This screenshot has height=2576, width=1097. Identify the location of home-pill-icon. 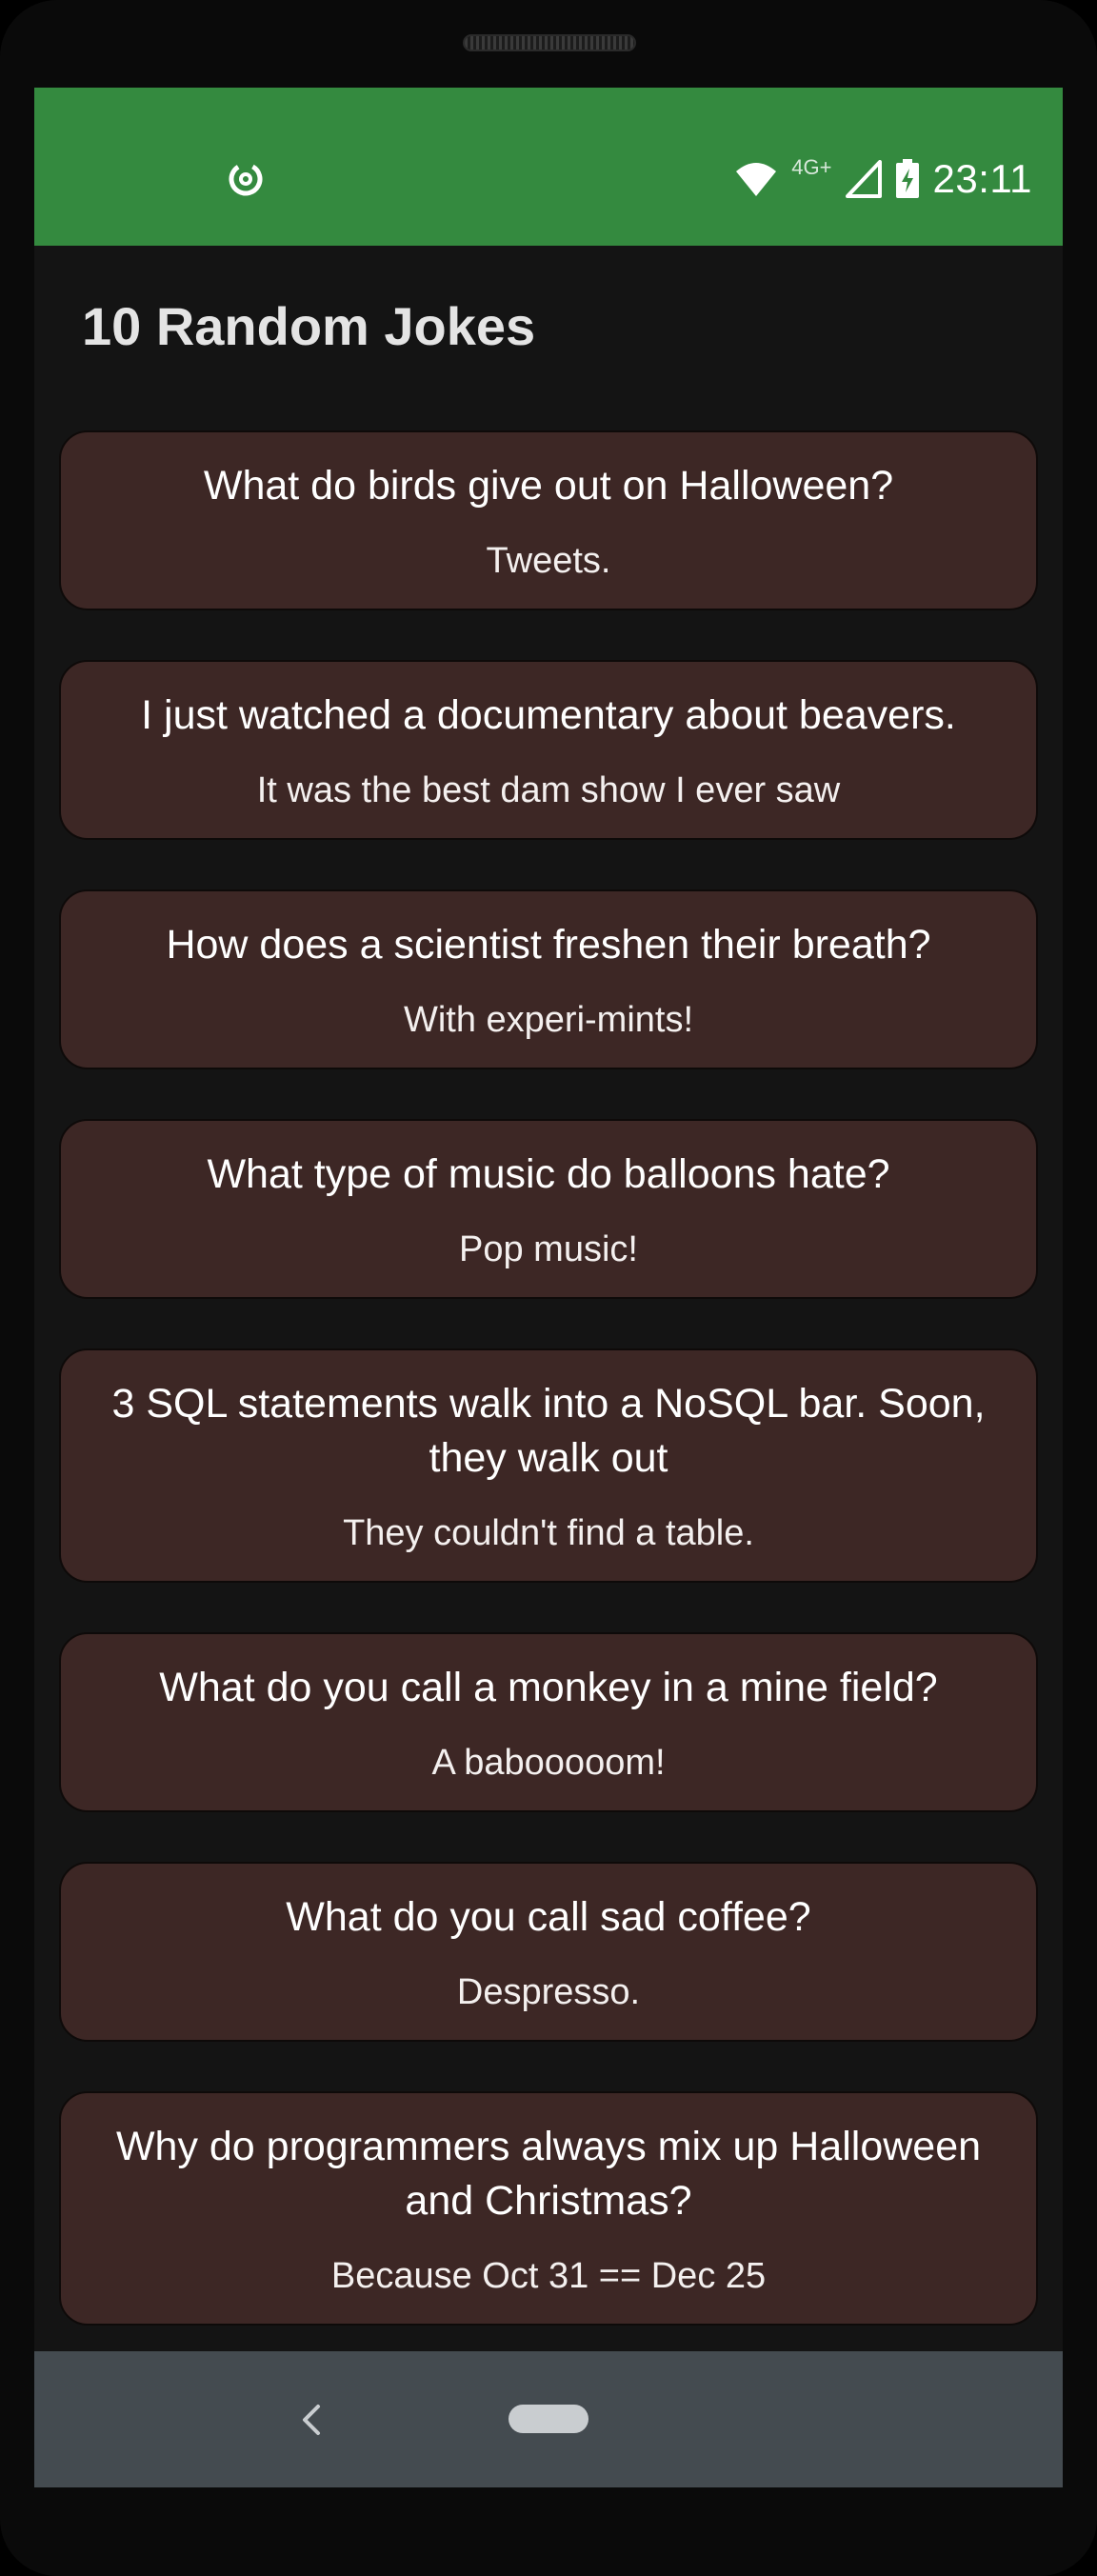
(548, 2419).